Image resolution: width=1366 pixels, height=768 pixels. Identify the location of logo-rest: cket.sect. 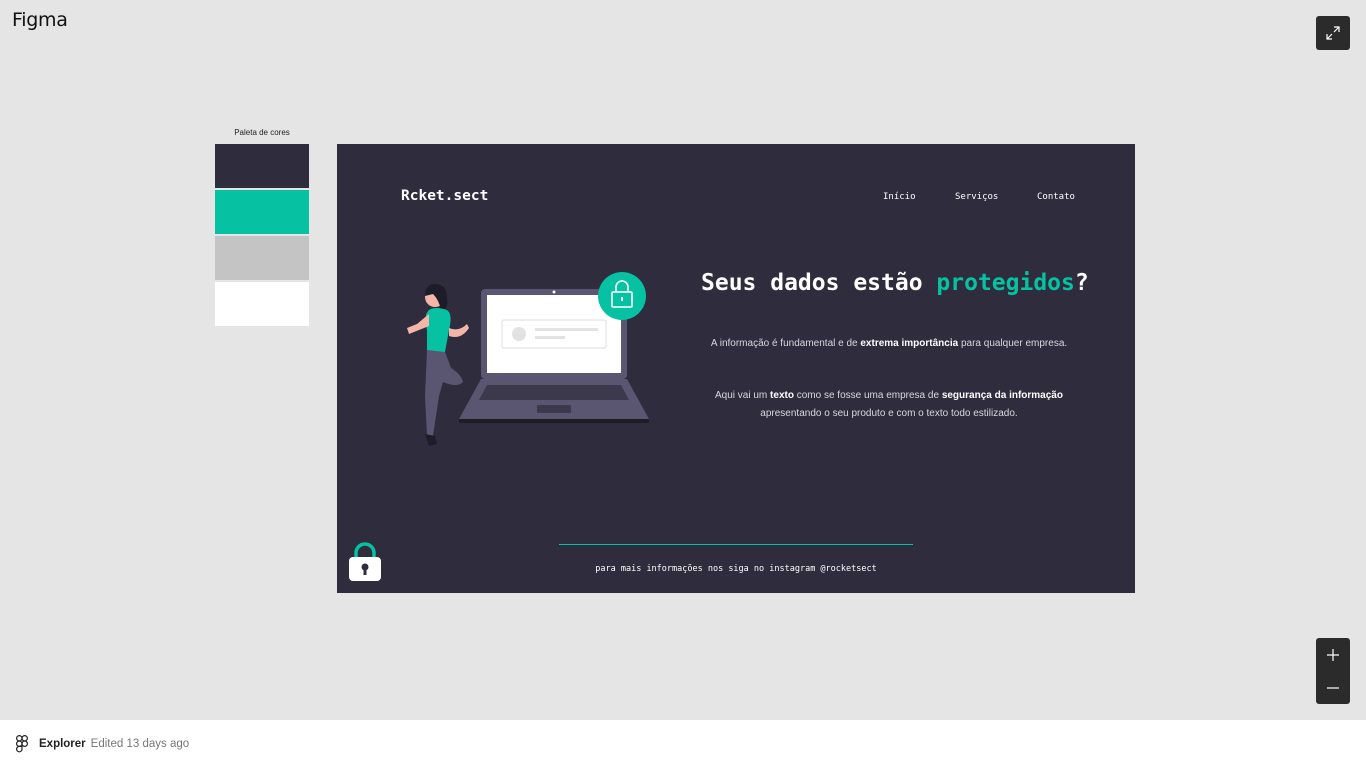
(449, 196).